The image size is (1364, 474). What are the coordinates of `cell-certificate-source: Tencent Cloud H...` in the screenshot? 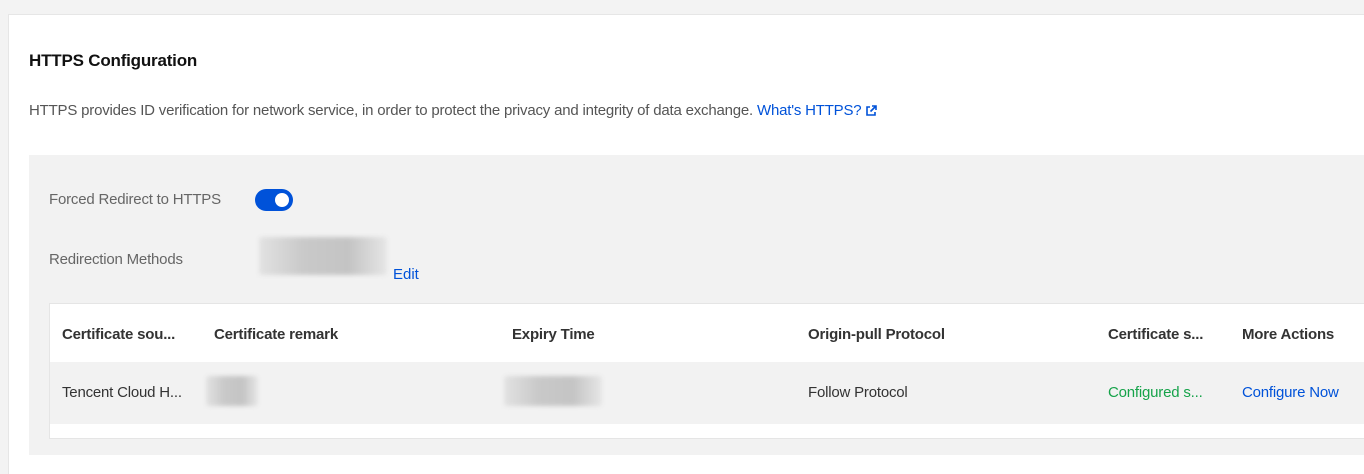 It's located at (122, 392).